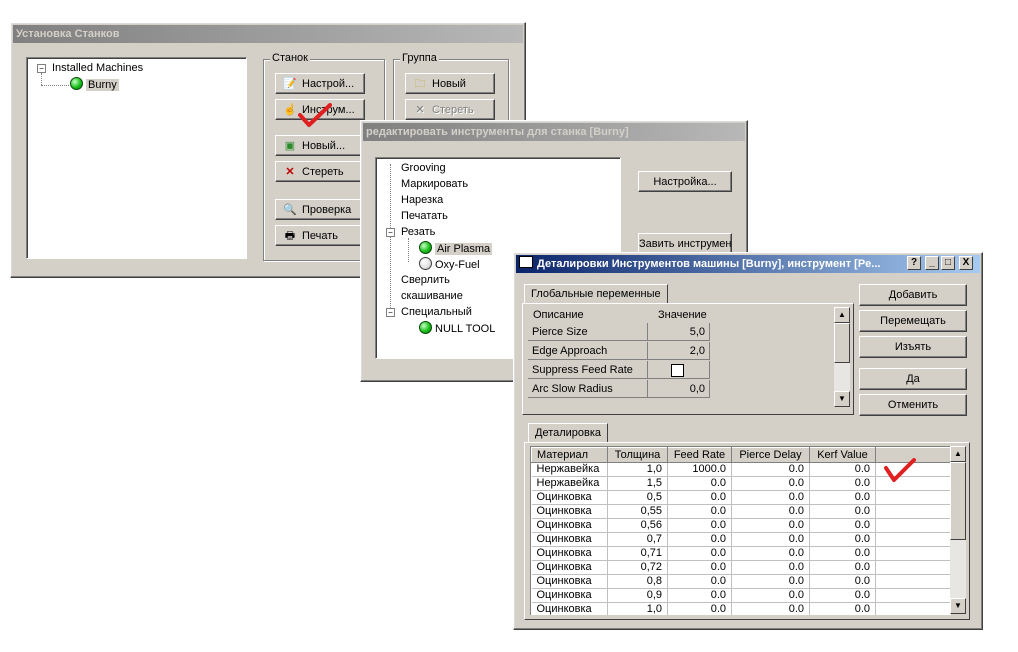  Describe the element at coordinates (434, 184) in the screenshot. I see `tool-markirovat: Маркировать` at that location.